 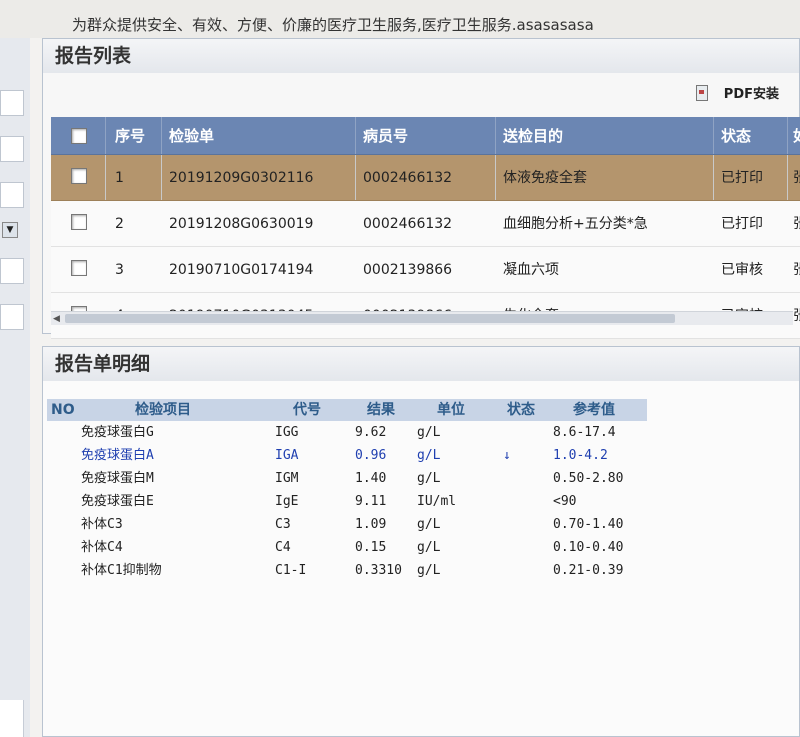 What do you see at coordinates (291, 570) in the screenshot?
I see `detail-code: C1-I` at bounding box center [291, 570].